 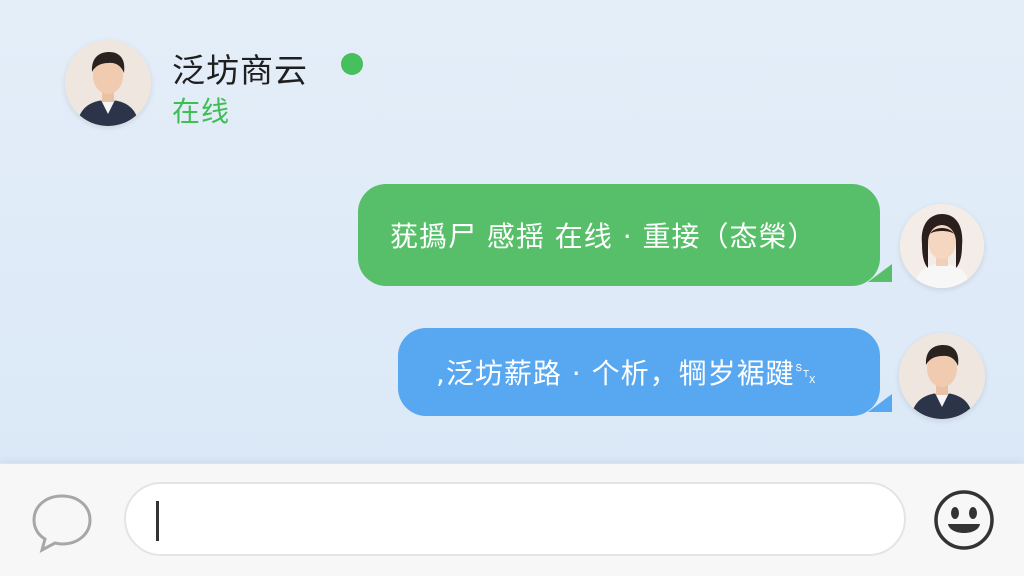 What do you see at coordinates (352, 64) in the screenshot?
I see `online-indicator-icon` at bounding box center [352, 64].